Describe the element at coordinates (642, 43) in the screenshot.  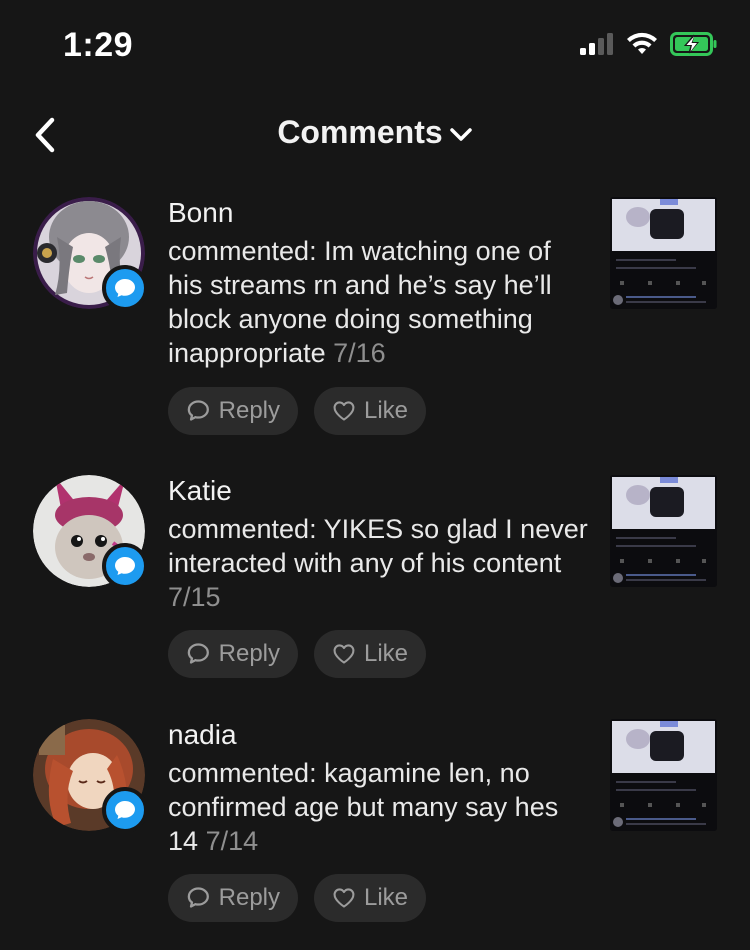
I see `wifi-icon` at that location.